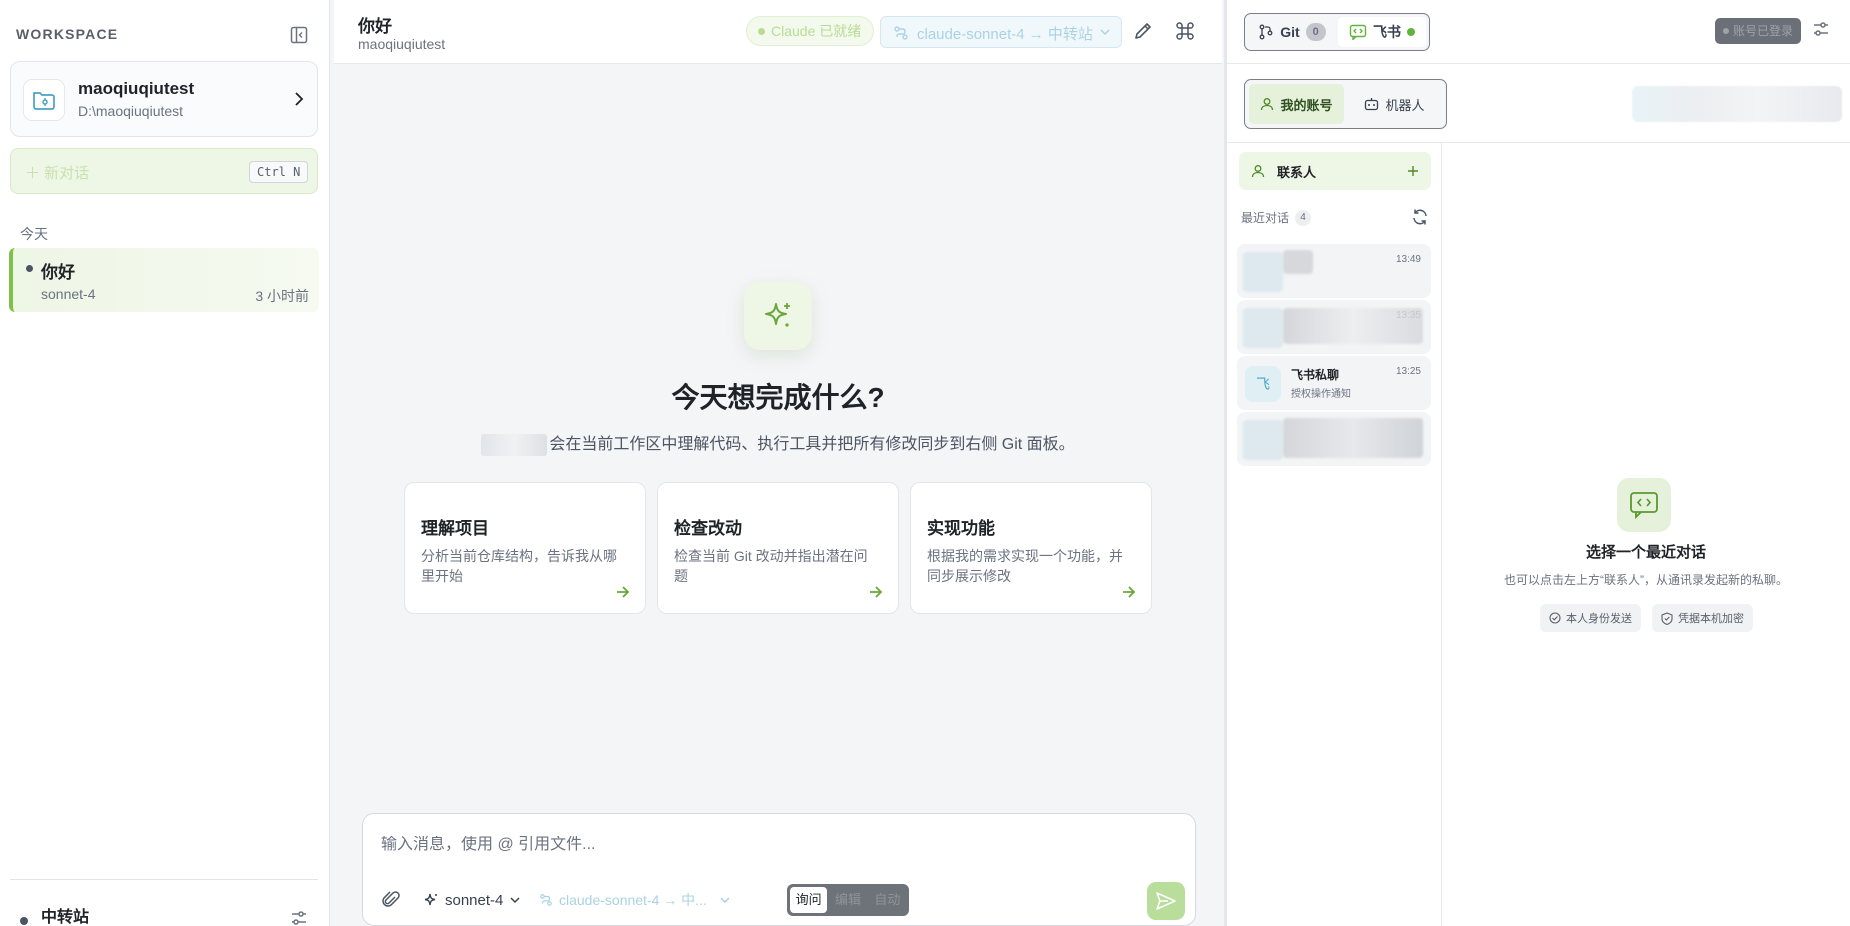 The height and width of the screenshot is (926, 1850). Describe the element at coordinates (1411, 32) in the screenshot. I see `online-dot` at that location.